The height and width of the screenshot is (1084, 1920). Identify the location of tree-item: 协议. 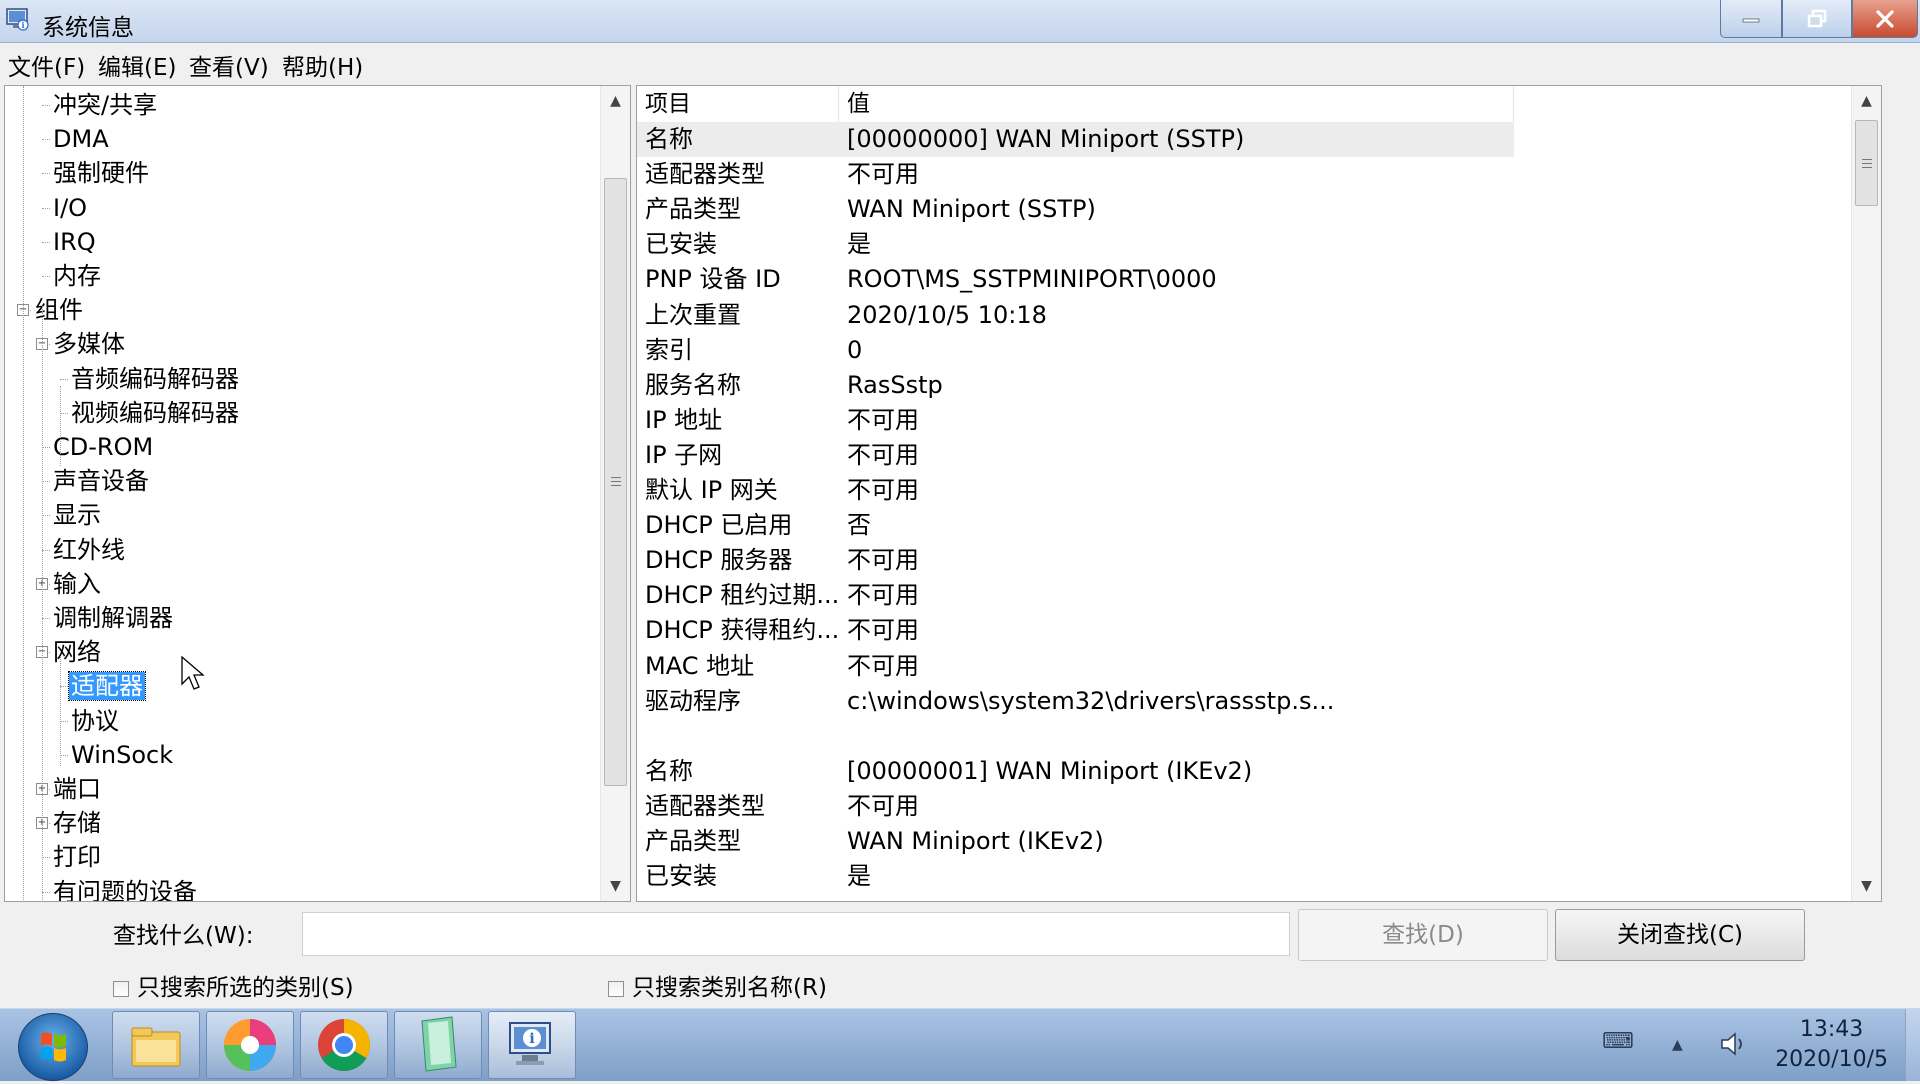
(95, 721).